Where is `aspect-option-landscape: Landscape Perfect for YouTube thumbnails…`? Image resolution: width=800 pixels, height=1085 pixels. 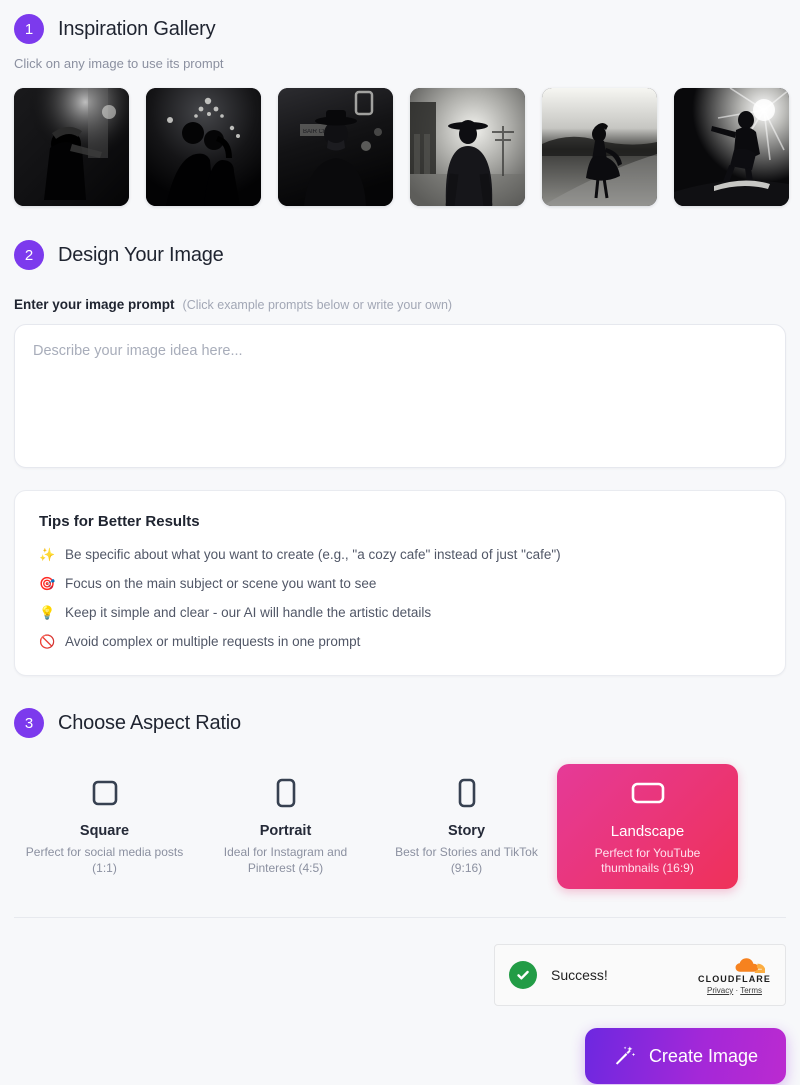 aspect-option-landscape: Landscape Perfect for YouTube thumbnails… is located at coordinates (647, 826).